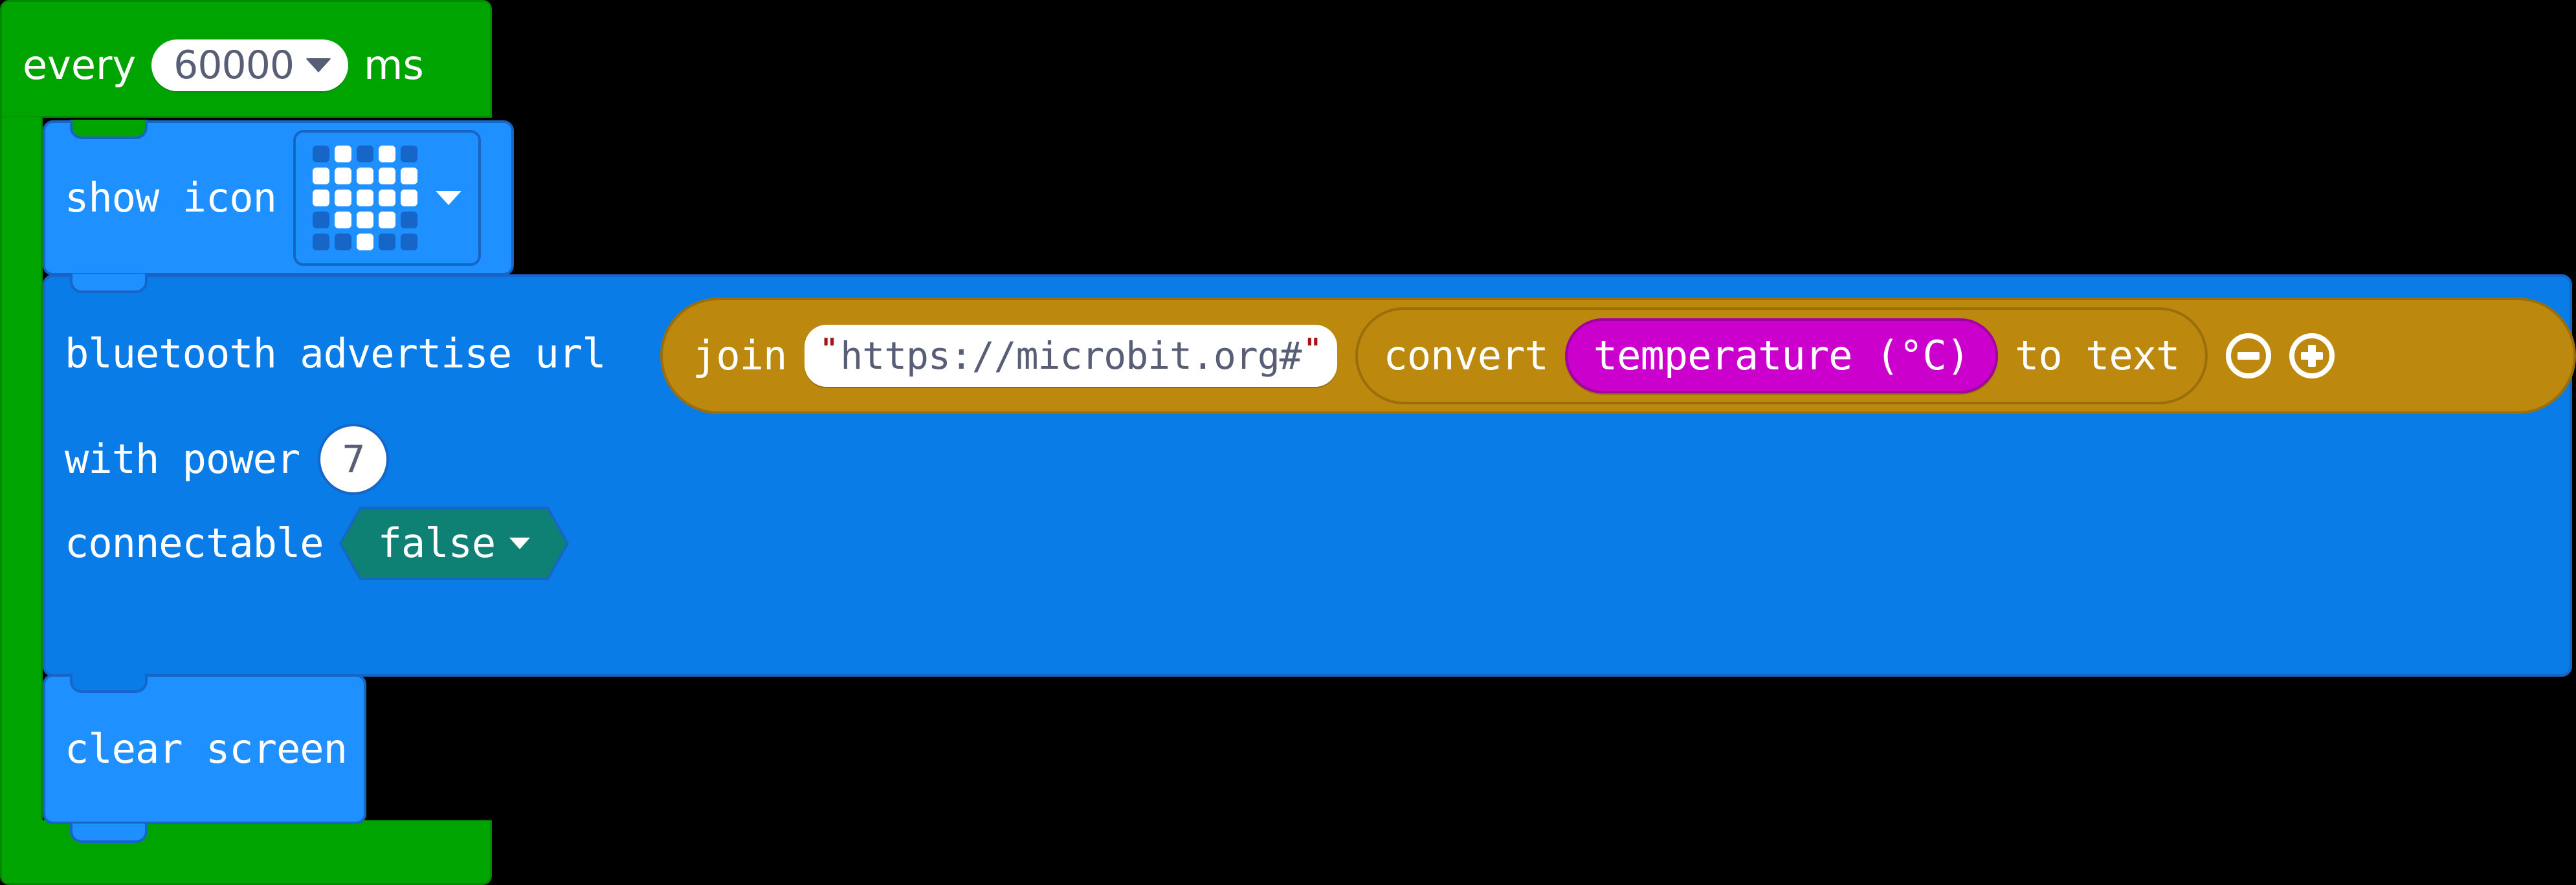 Image resolution: width=2576 pixels, height=885 pixels. Describe the element at coordinates (436, 543) in the screenshot. I see `connectable-value: false` at that location.